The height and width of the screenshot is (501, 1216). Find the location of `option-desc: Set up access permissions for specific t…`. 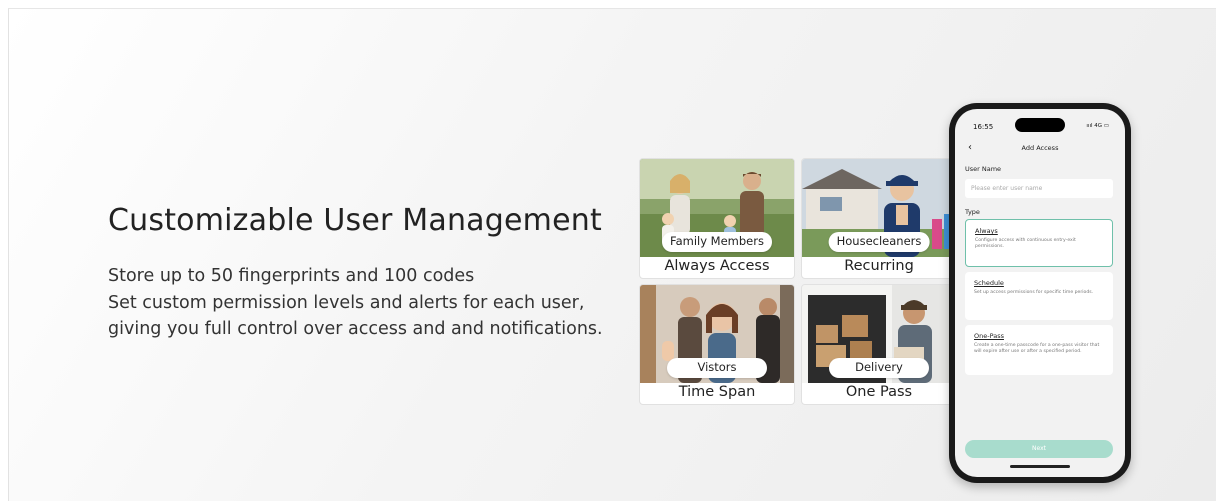

option-desc: Set up access permissions for specific t… is located at coordinates (1034, 292).